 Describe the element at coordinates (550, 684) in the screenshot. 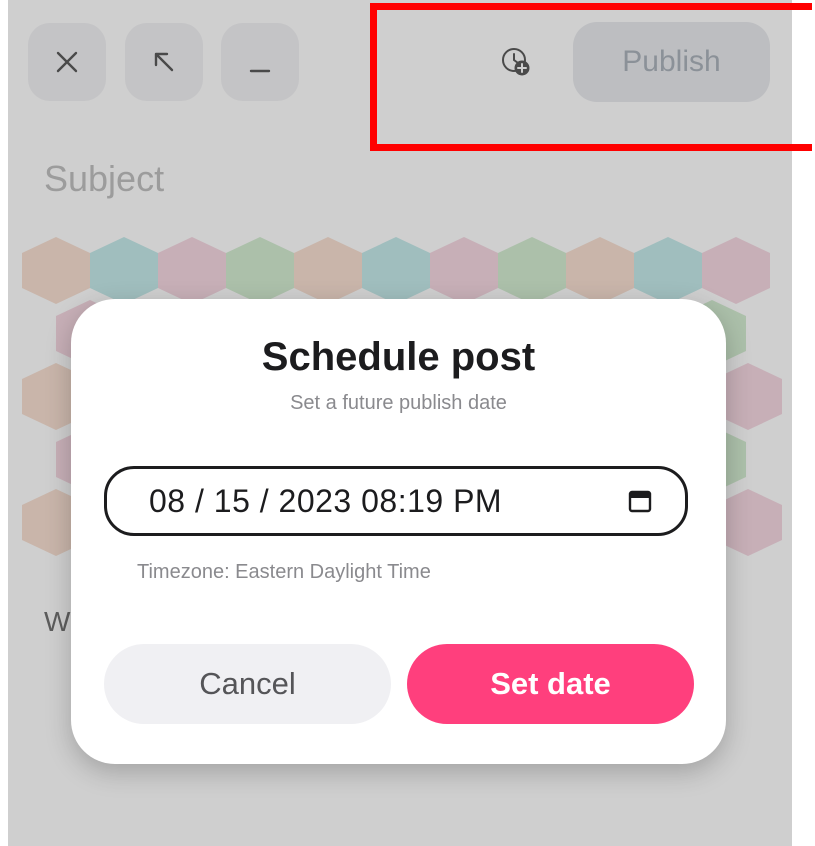

I see `set-date-button: Set date` at that location.